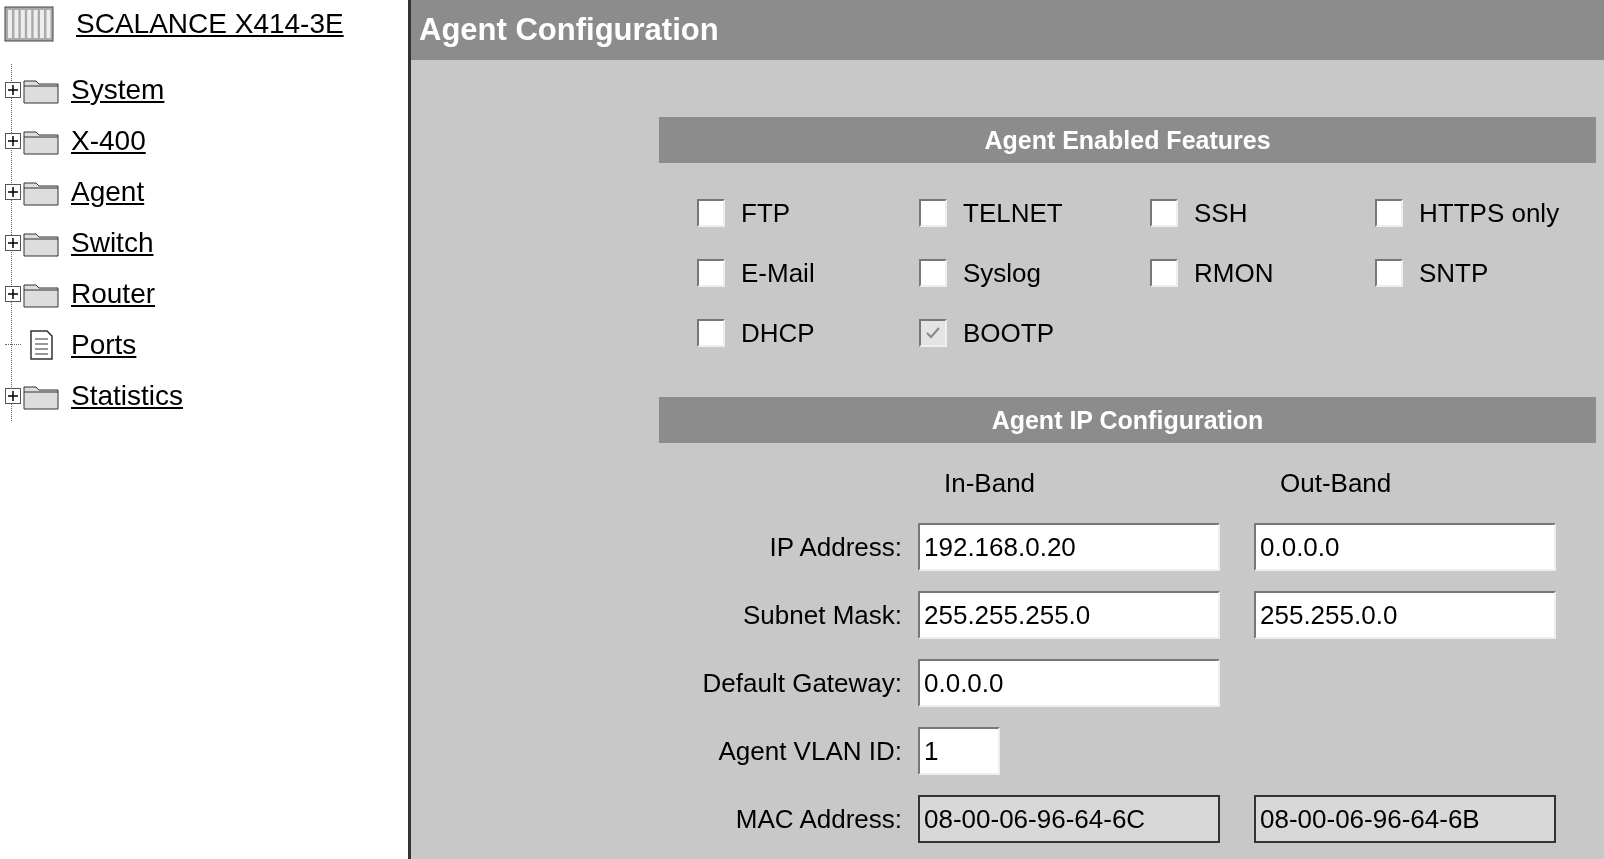 Image resolution: width=1604 pixels, height=859 pixels. I want to click on tree-link: Statistics, so click(127, 395).